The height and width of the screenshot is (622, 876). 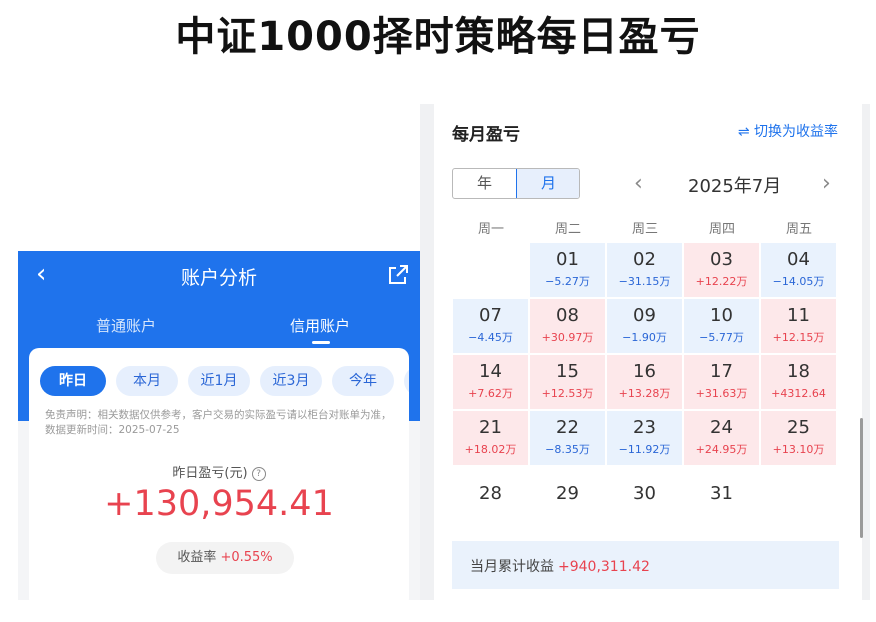 What do you see at coordinates (721, 427) in the screenshot?
I see `calendar-day-number: 24` at bounding box center [721, 427].